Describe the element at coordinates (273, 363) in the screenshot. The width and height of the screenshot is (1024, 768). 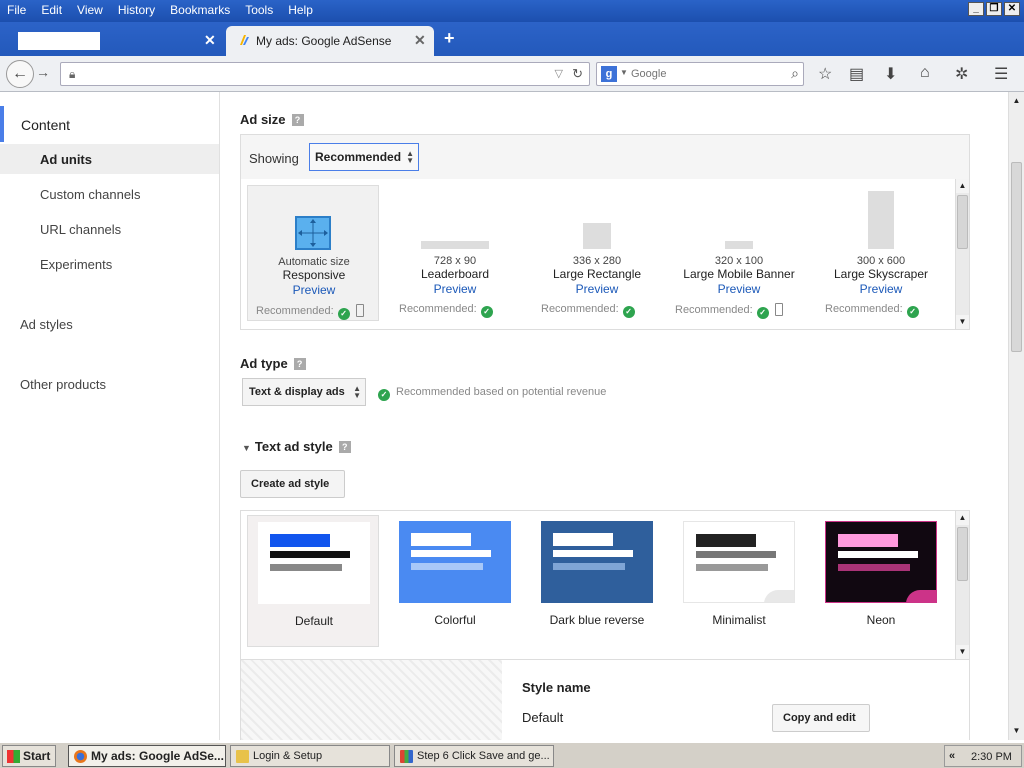
I see `ad-type-heading: Ad type?` at that location.